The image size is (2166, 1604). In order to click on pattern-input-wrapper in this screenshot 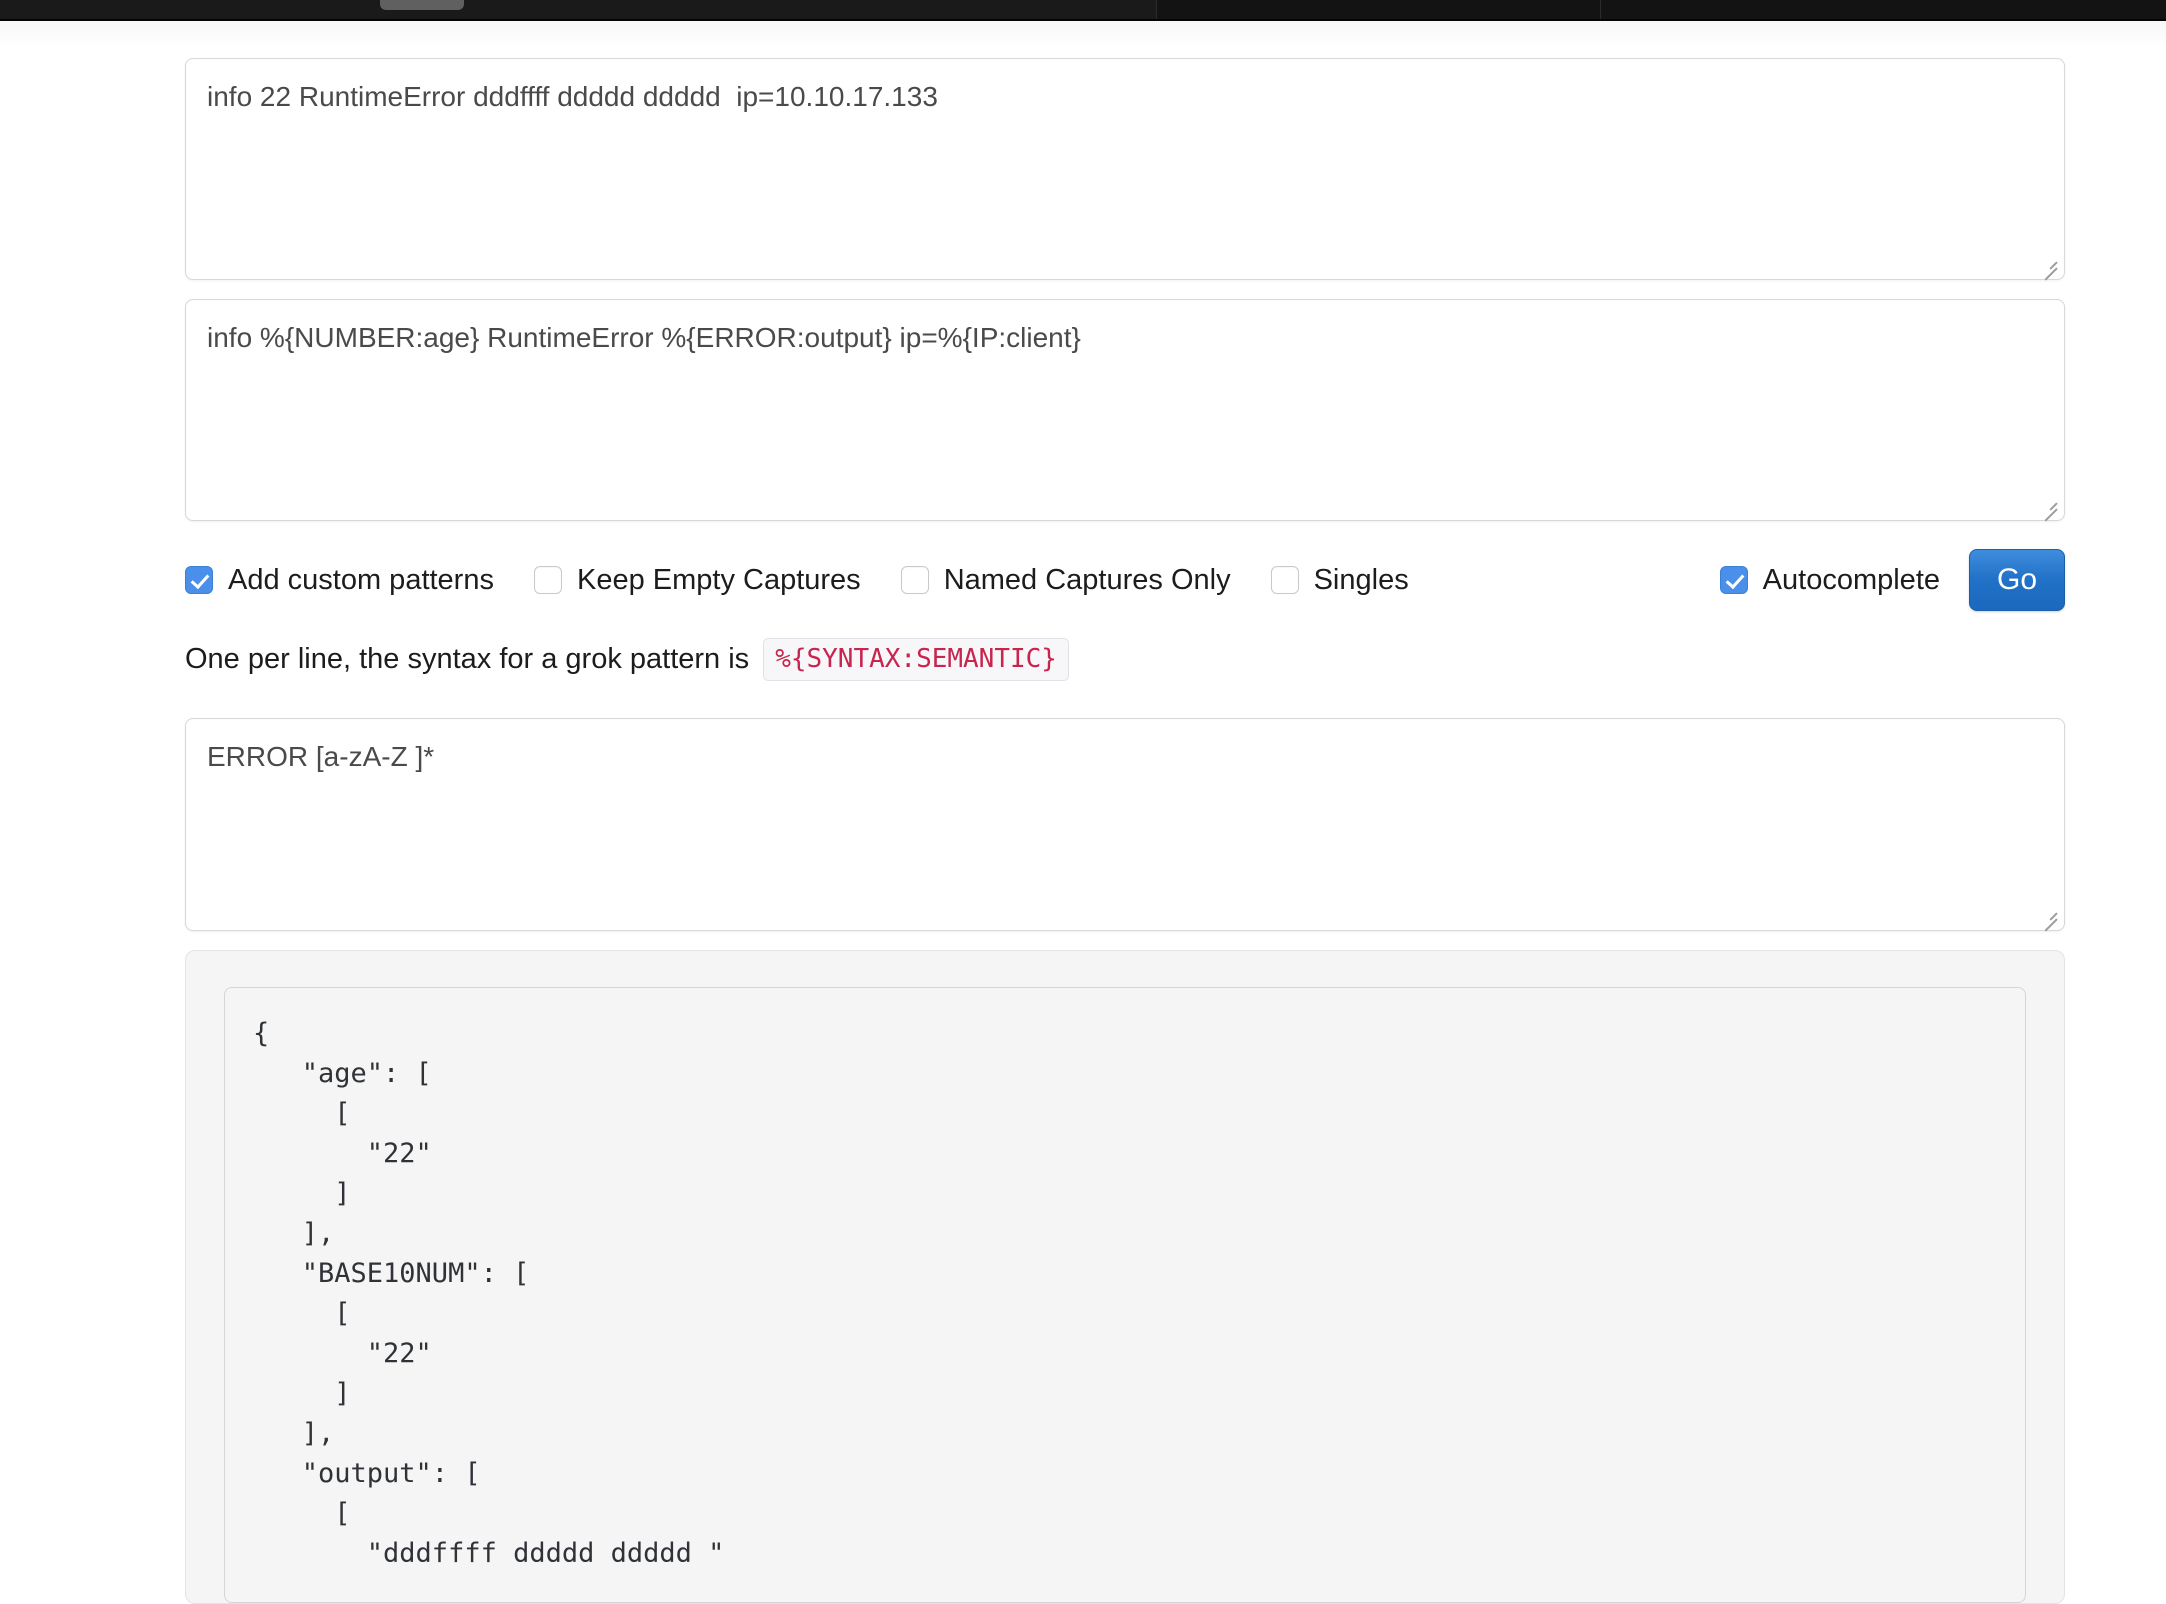, I will do `click(1125, 410)`.